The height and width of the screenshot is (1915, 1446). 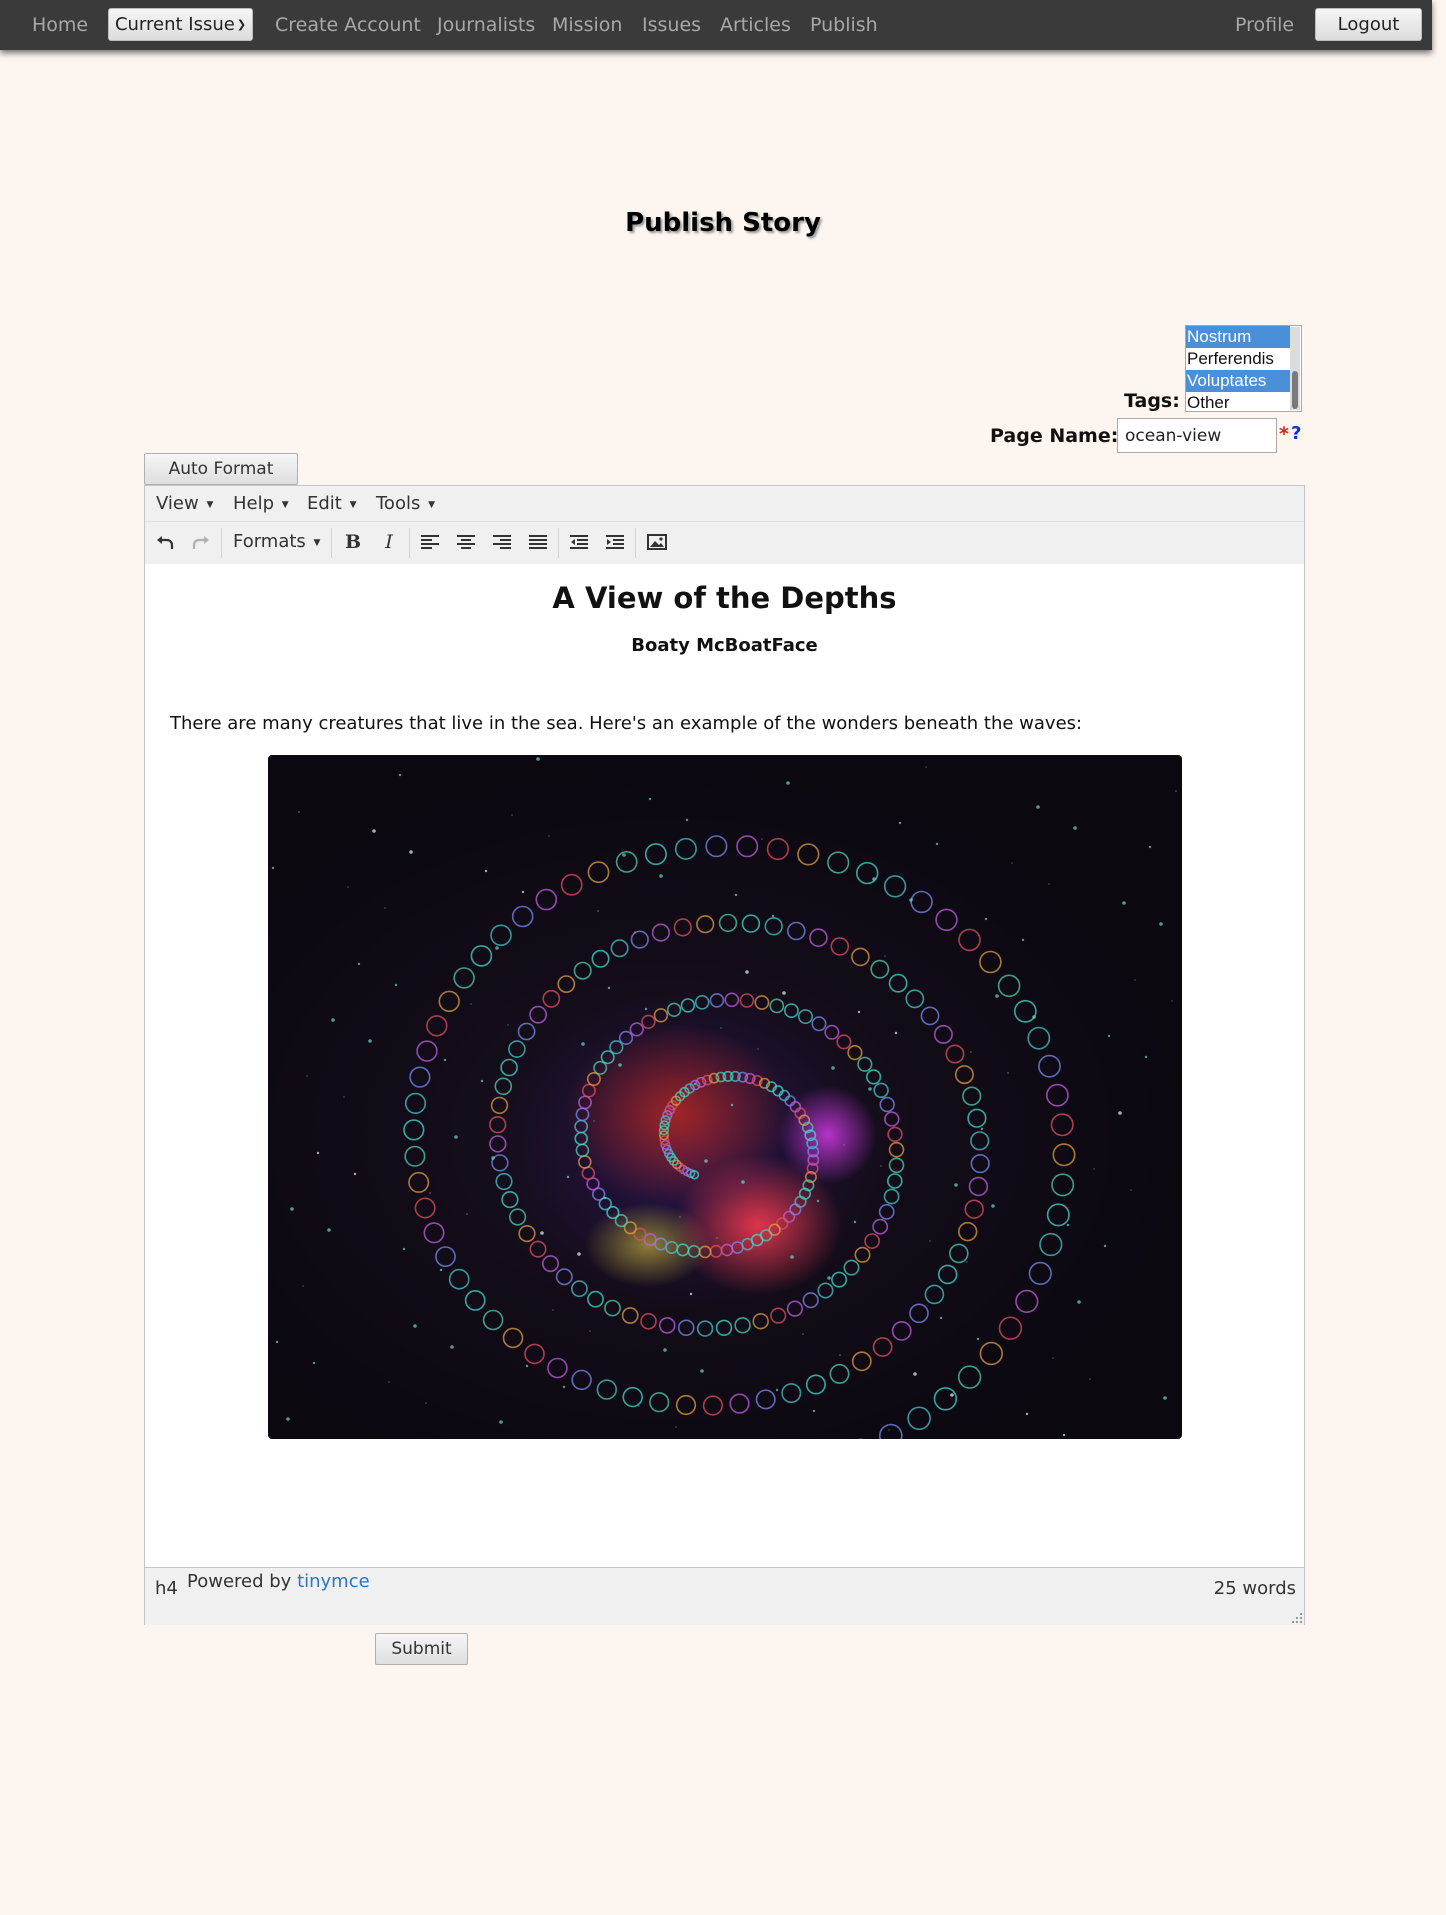 I want to click on current-issue-dropdown: Current Issue ❯, so click(x=180, y=24).